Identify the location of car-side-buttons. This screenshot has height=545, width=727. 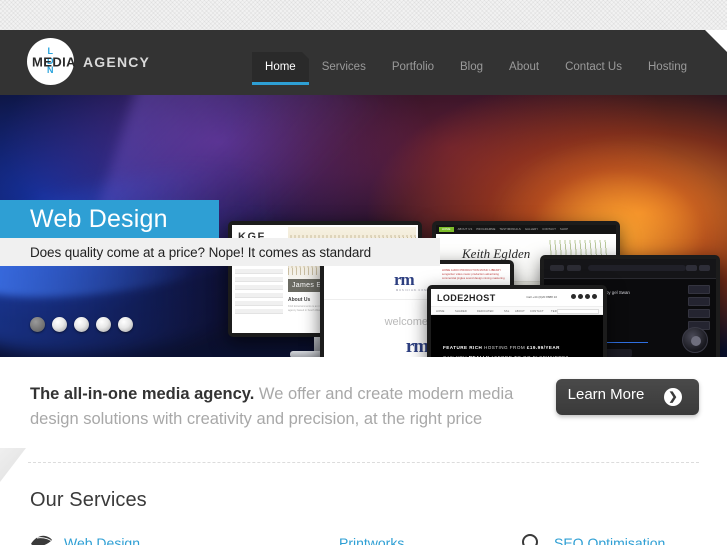
(699, 309).